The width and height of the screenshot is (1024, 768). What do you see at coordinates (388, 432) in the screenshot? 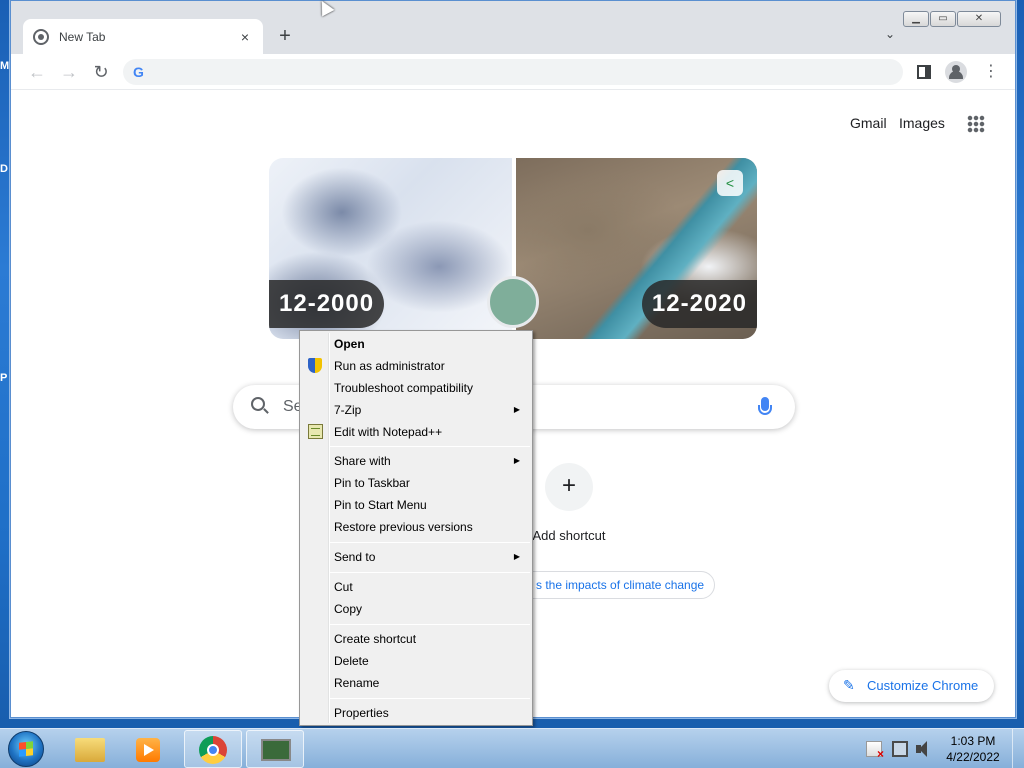
I see `menu-item-label: Edit with Notepad++` at bounding box center [388, 432].